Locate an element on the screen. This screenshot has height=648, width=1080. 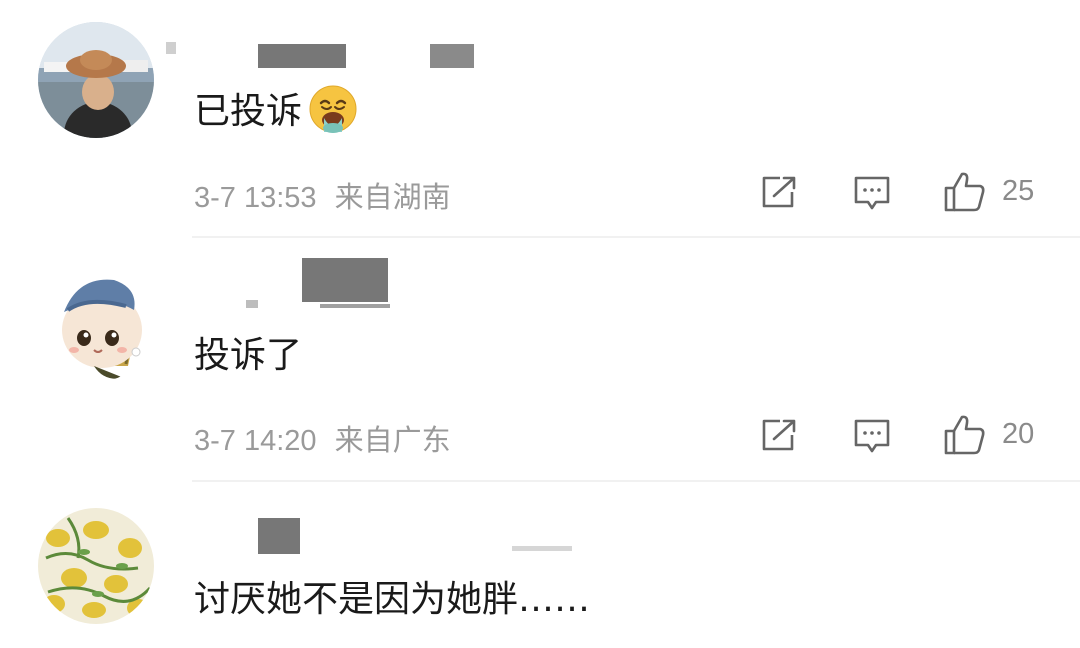
comment-body: 已投诉 is located at coordinates (248, 111).